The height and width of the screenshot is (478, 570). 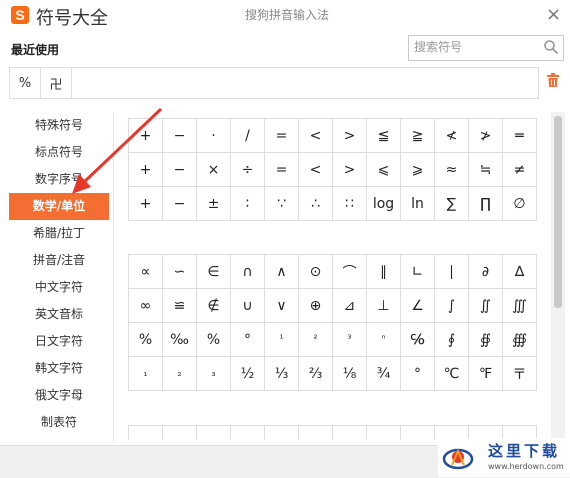 What do you see at coordinates (520, 374) in the screenshot?
I see `symbol-cell: 〒` at bounding box center [520, 374].